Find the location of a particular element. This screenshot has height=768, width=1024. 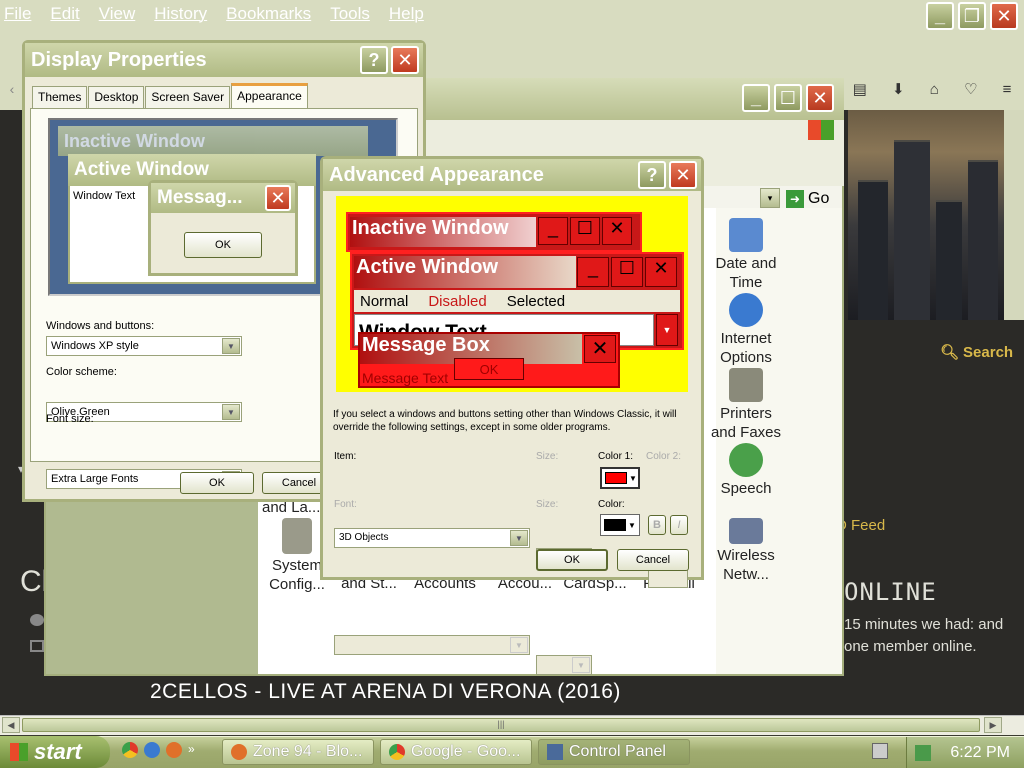

color2-picker is located at coordinates (668, 578).